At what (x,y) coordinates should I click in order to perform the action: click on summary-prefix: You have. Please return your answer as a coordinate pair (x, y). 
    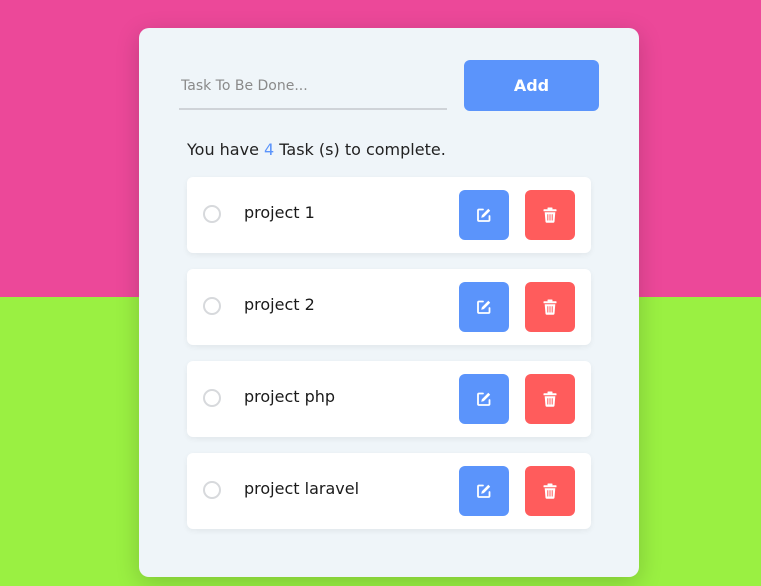
    Looking at the image, I should click on (226, 149).